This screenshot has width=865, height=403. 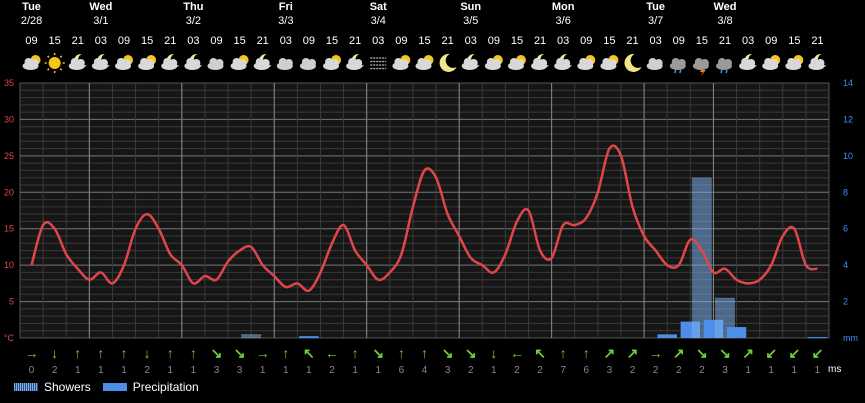 What do you see at coordinates (286, 7) in the screenshot?
I see `day-name-3: Fri` at bounding box center [286, 7].